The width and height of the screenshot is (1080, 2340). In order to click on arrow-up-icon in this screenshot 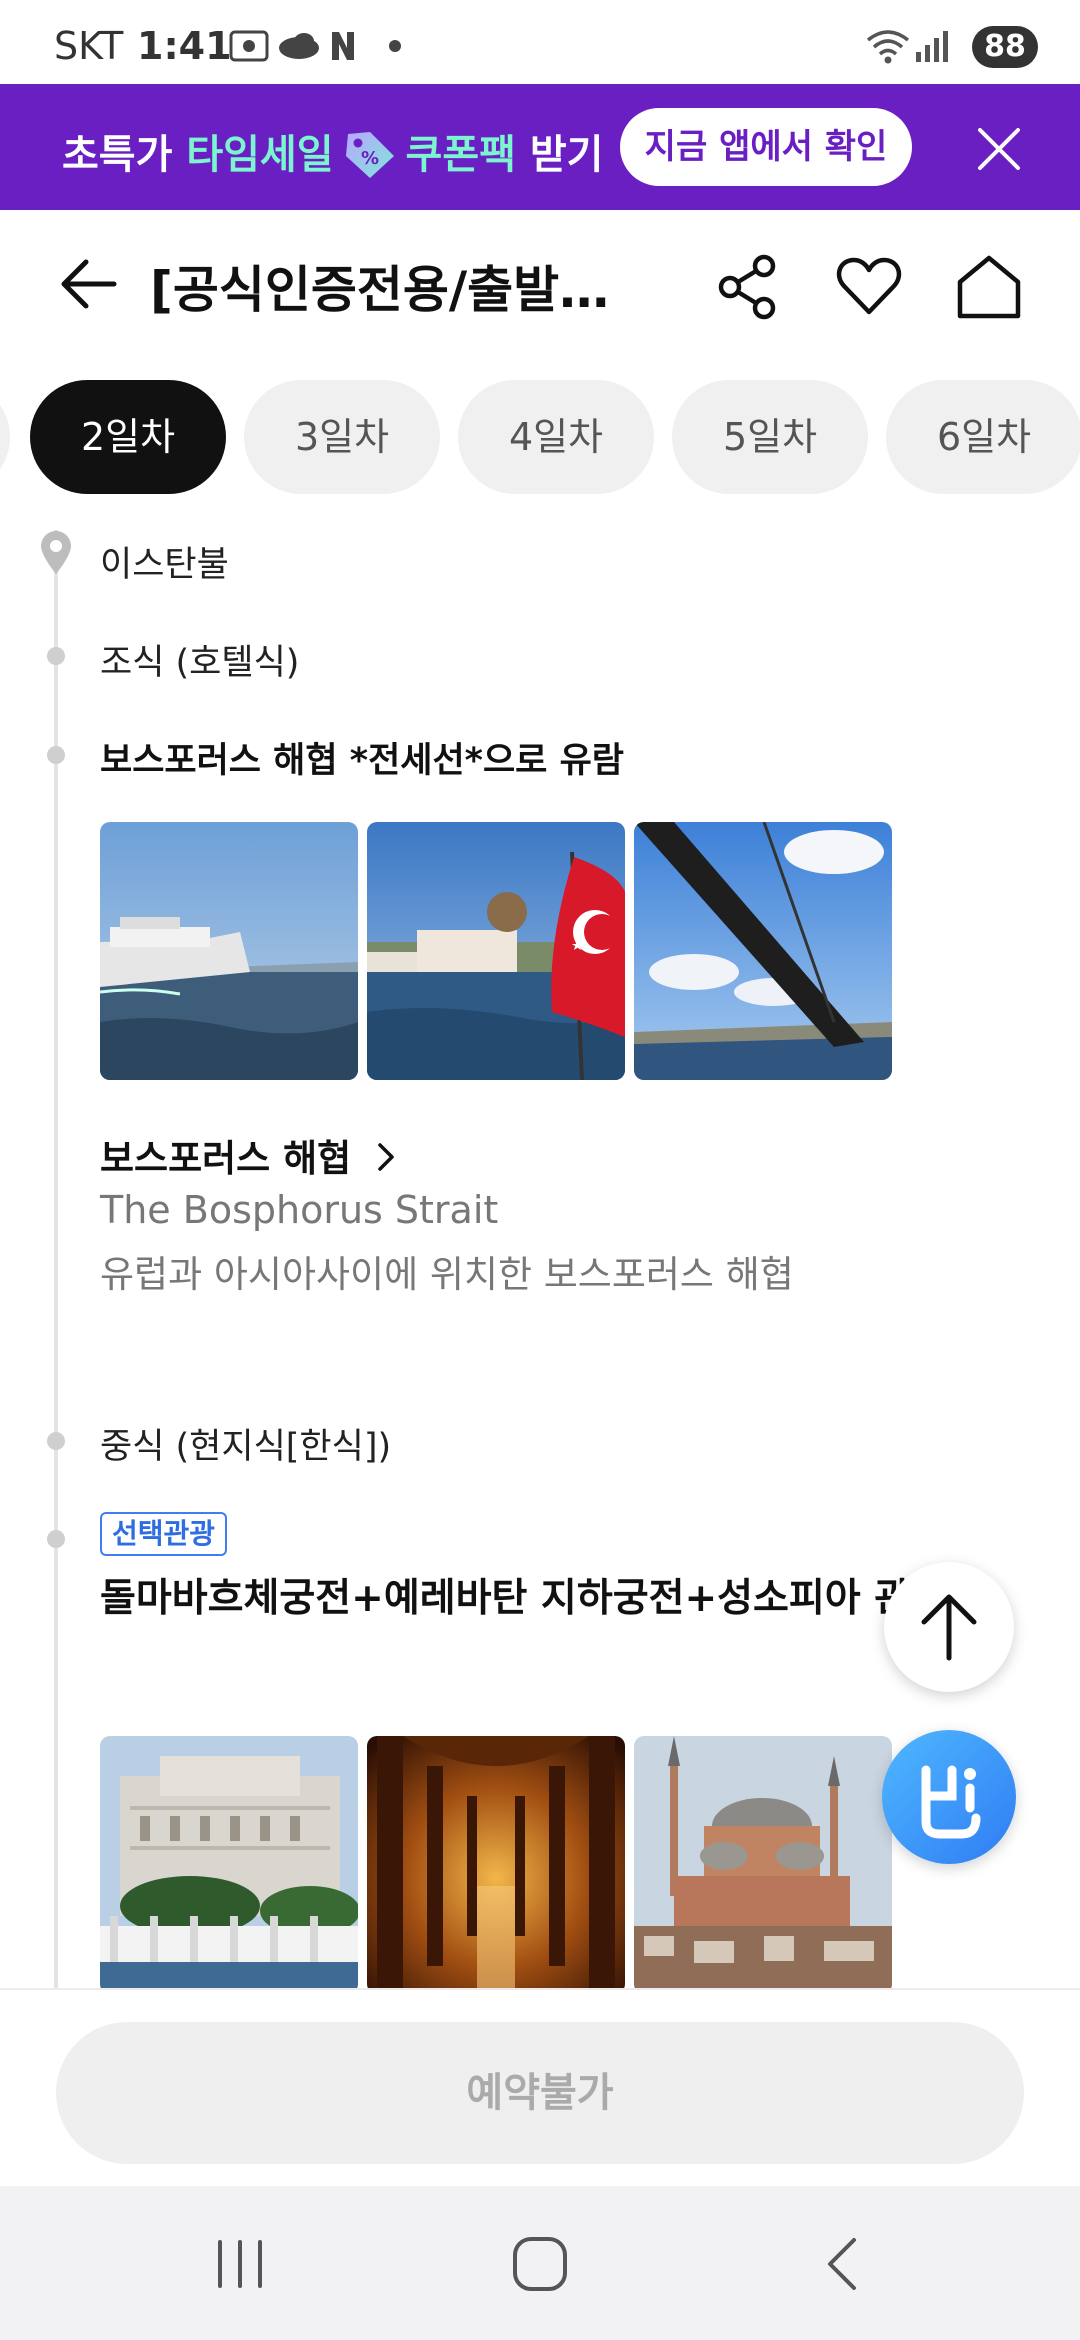, I will do `click(949, 1627)`.